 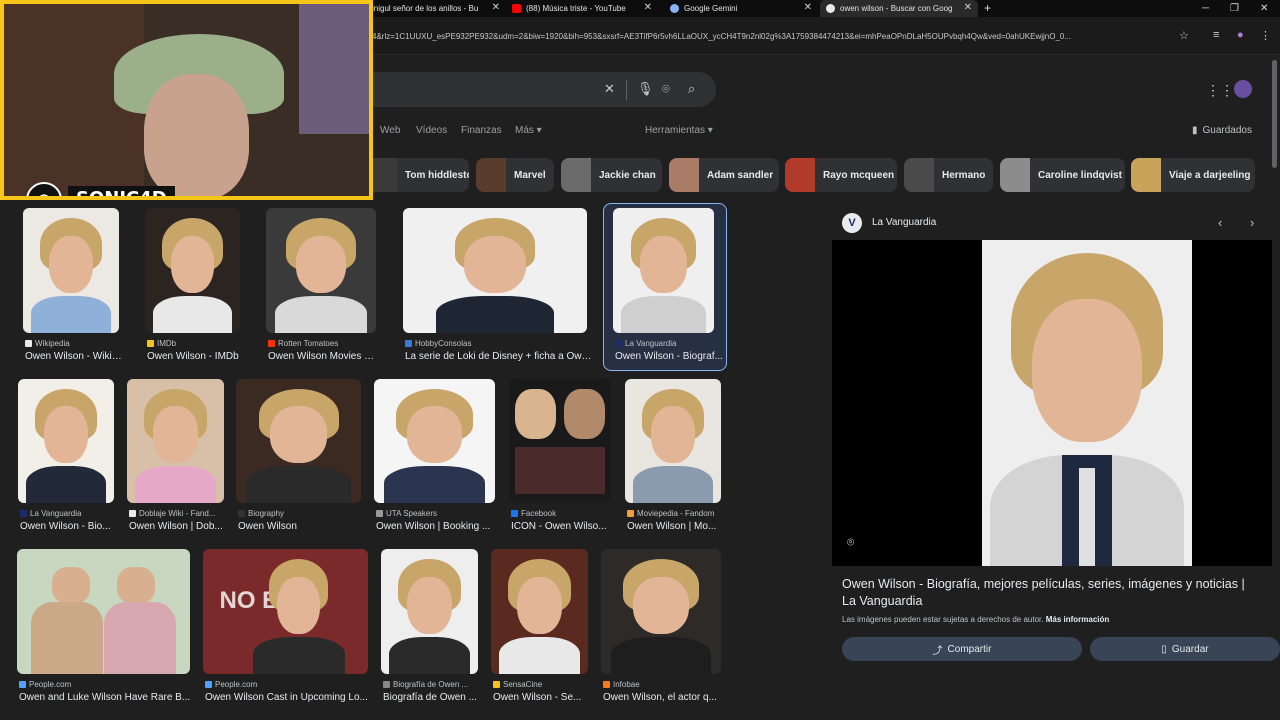 I want to click on tab-lord-of-rings: inigul señor de los anillos - Bu ✕, so click(x=436, y=8).